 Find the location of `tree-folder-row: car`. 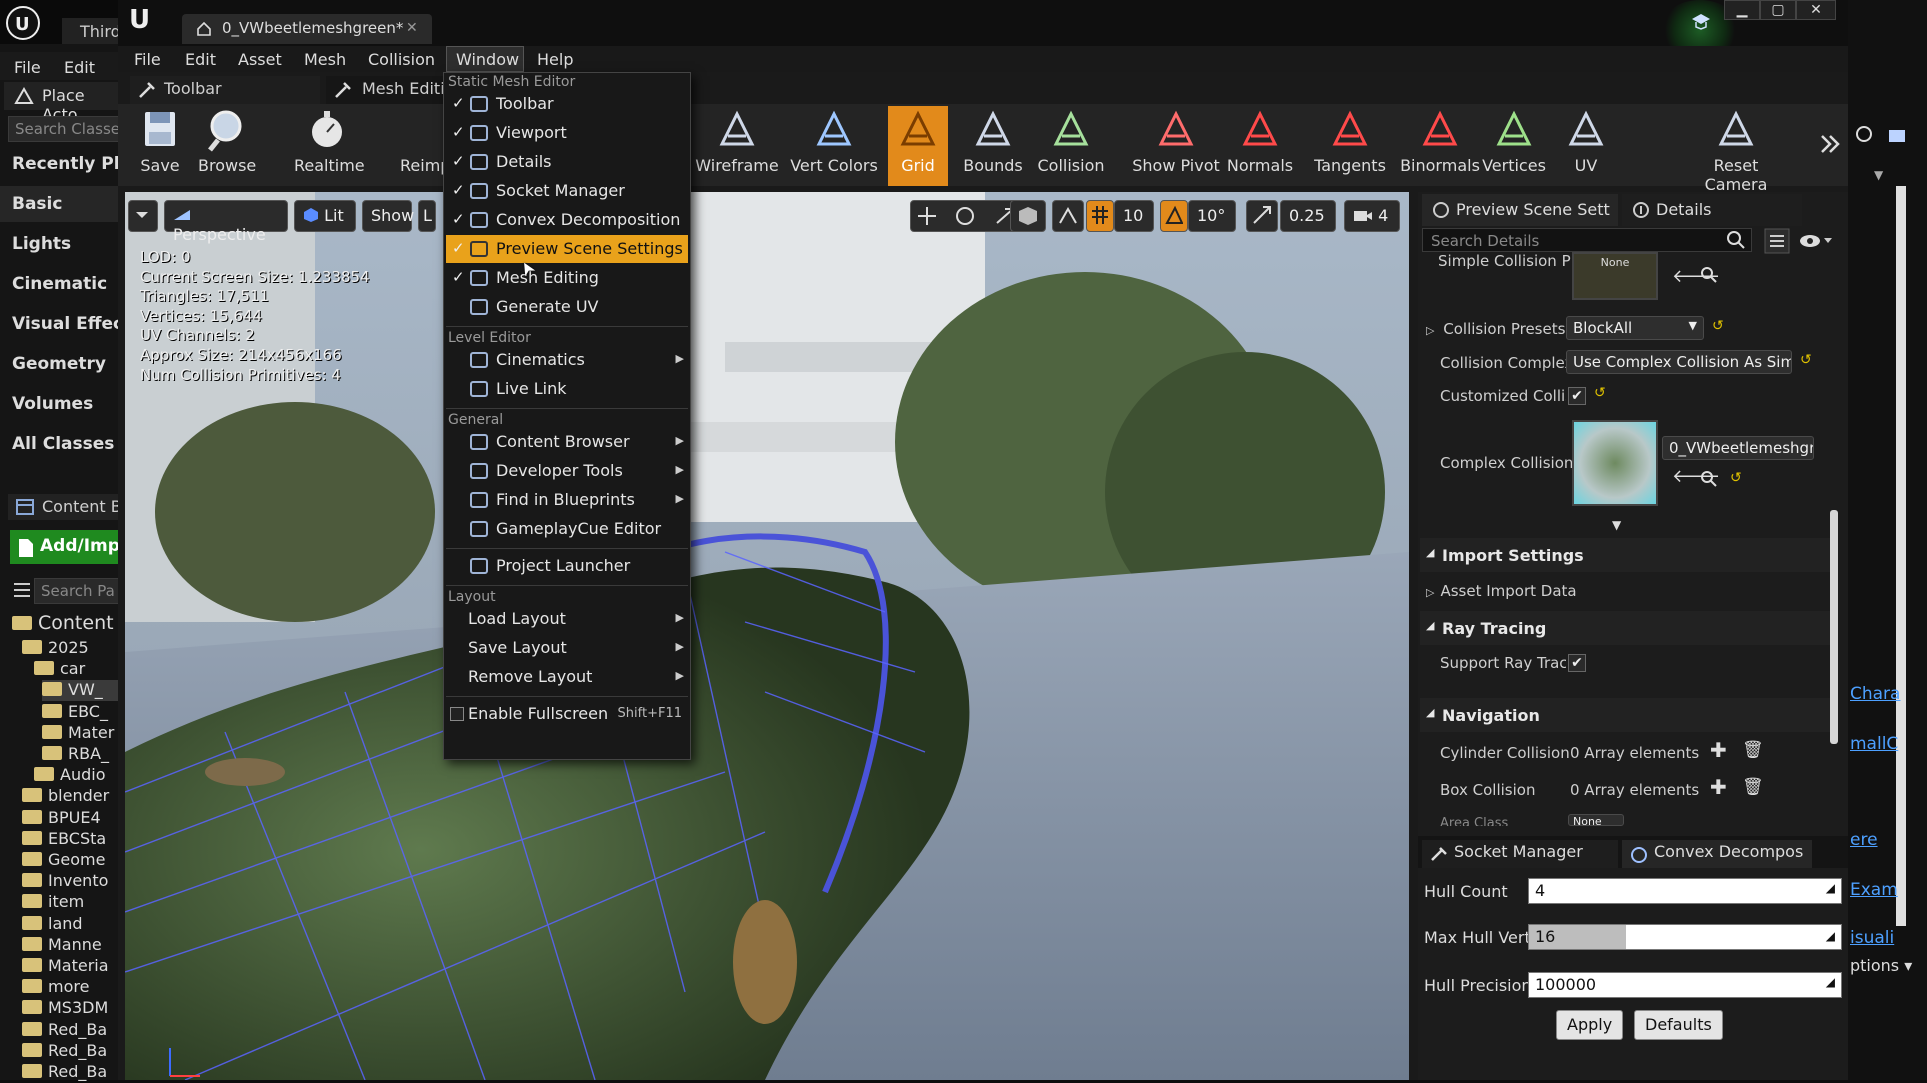

tree-folder-row: car is located at coordinates (79, 669).